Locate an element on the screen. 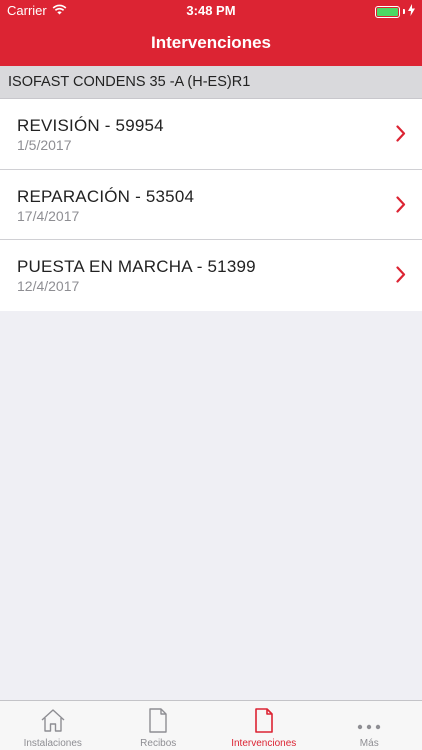  home-icon is located at coordinates (53, 722).